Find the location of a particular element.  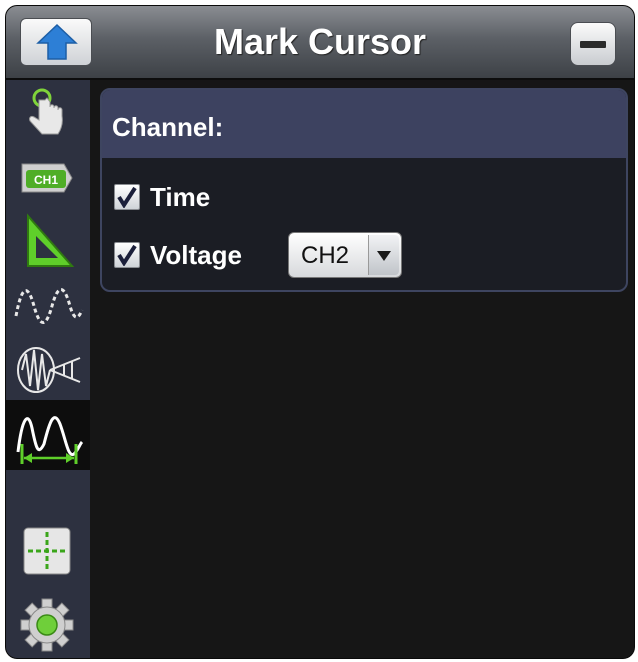

cursor-measure-wave-icon is located at coordinates (50, 440).